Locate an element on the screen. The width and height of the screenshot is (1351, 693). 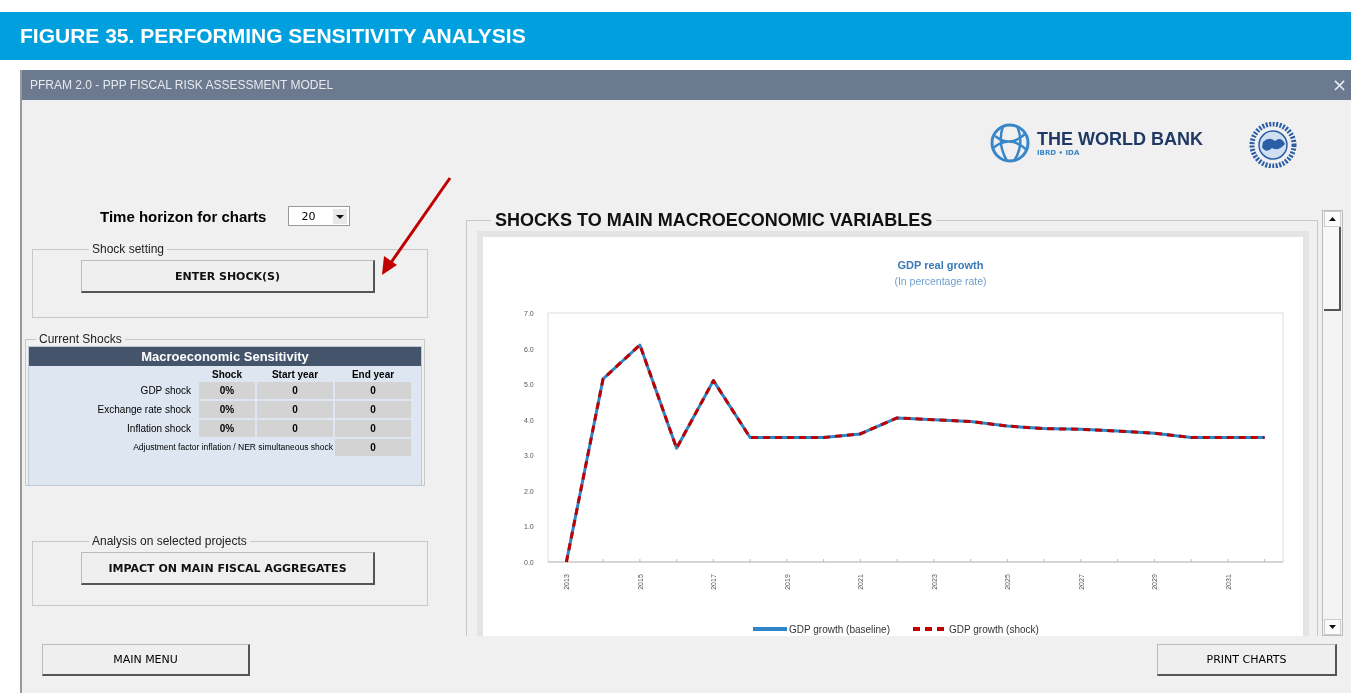
group-label: Current Shocks is located at coordinates (80, 339).